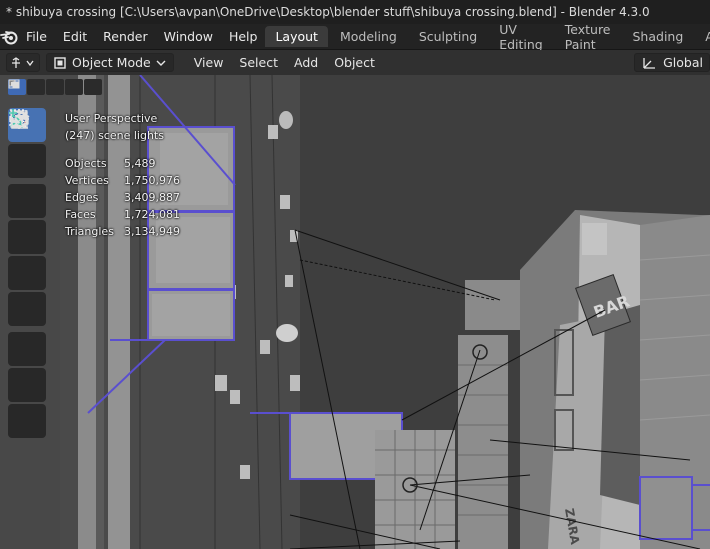 Image resolution: width=710 pixels, height=549 pixels. I want to click on tab-shading: Shading, so click(658, 36).